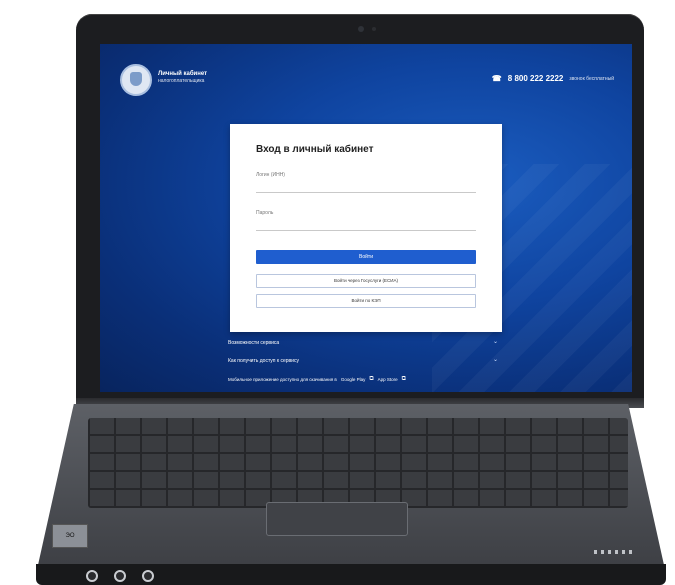 This screenshot has width=675, height=585. What do you see at coordinates (614, 552) in the screenshot?
I see `speaker-grille` at bounding box center [614, 552].